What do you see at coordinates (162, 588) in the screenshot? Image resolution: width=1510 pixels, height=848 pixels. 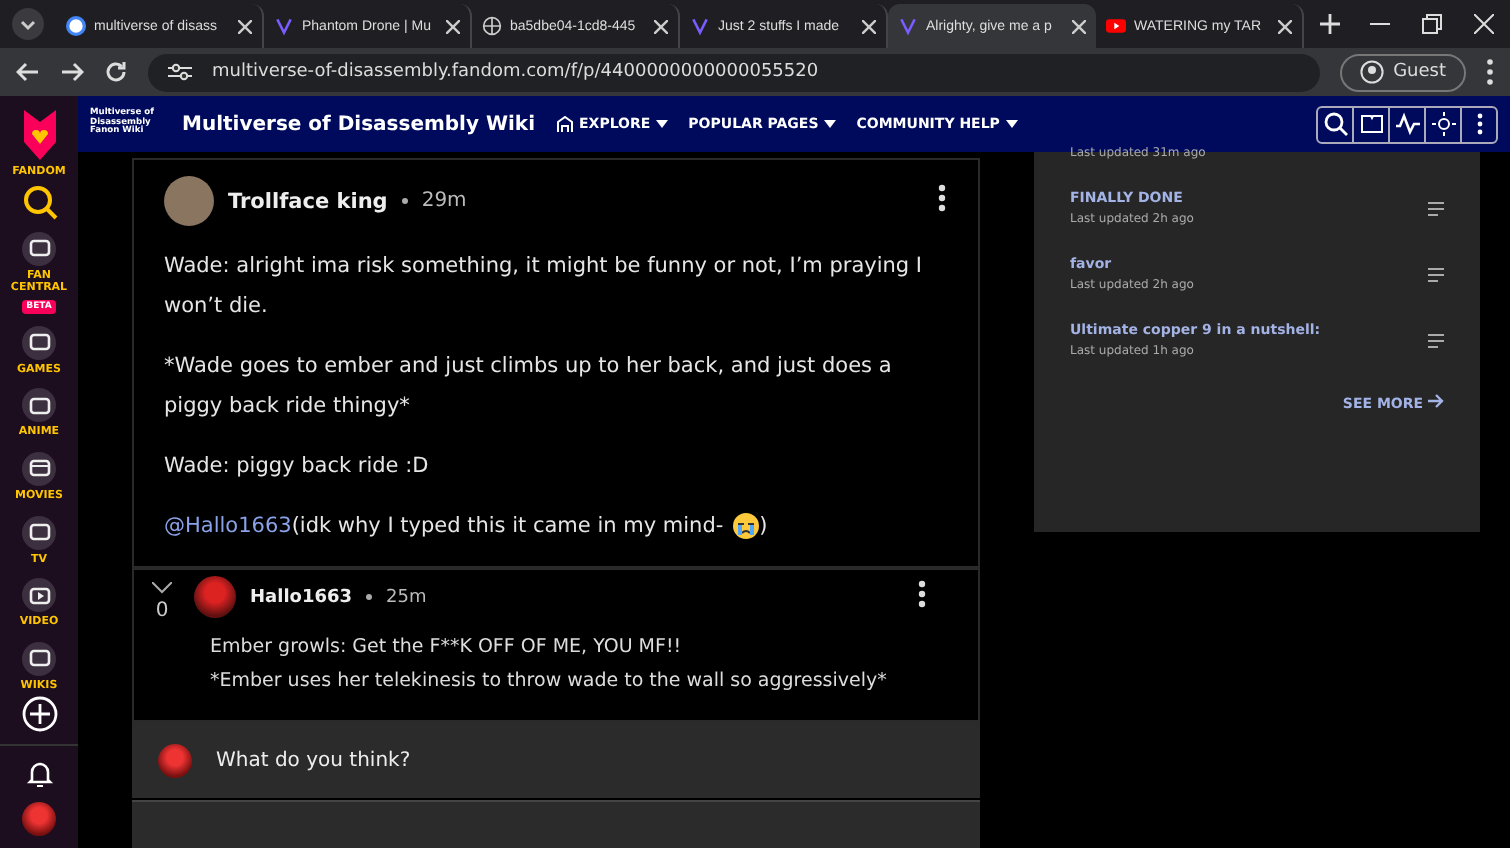 I see `upvote-icon` at bounding box center [162, 588].